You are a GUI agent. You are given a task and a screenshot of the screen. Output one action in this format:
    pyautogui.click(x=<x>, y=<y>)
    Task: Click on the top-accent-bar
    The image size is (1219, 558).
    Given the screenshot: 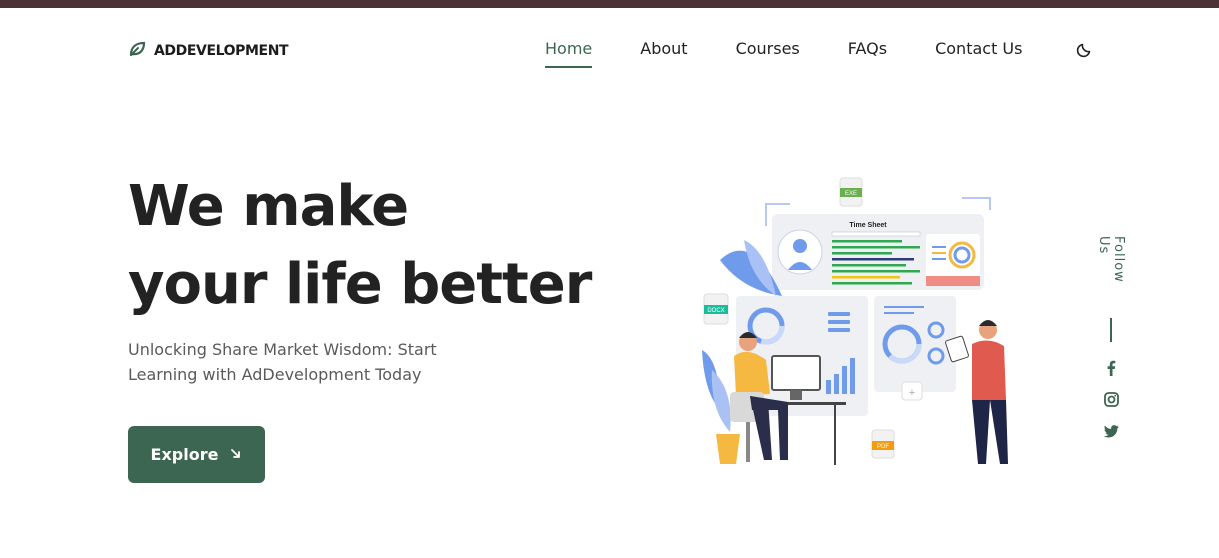 What is the action you would take?
    pyautogui.click(x=609, y=4)
    